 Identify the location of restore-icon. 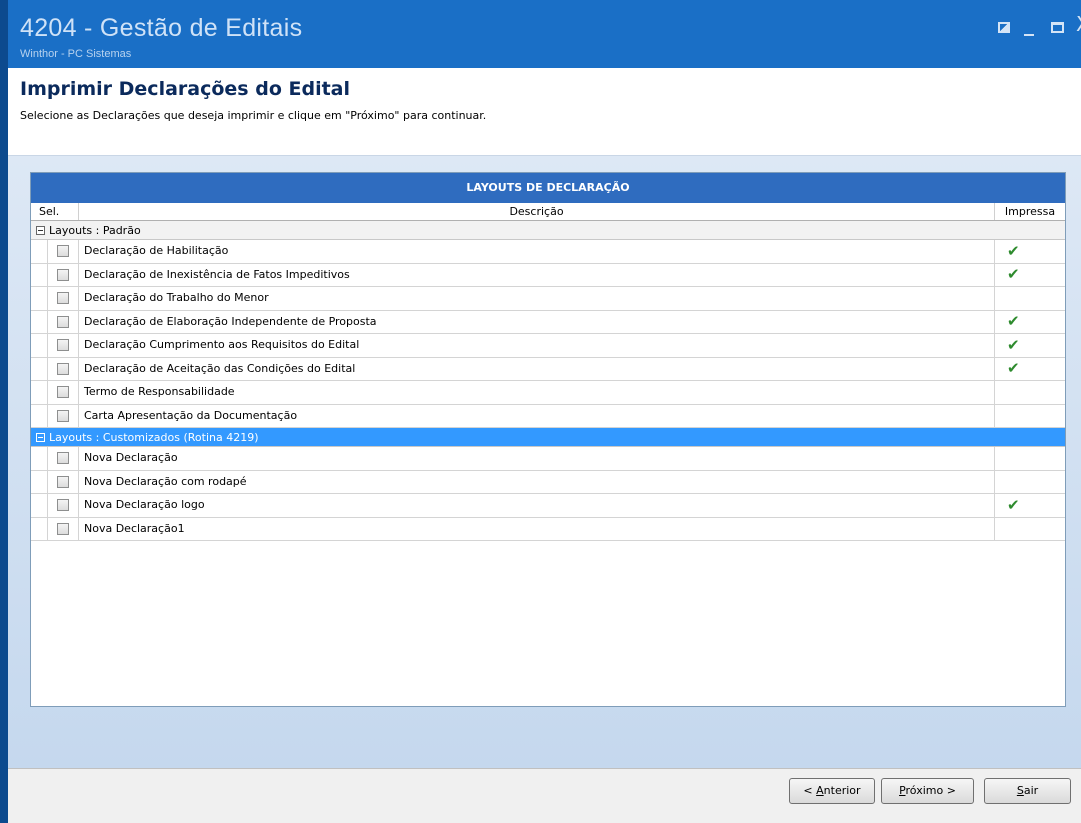
(1004, 27).